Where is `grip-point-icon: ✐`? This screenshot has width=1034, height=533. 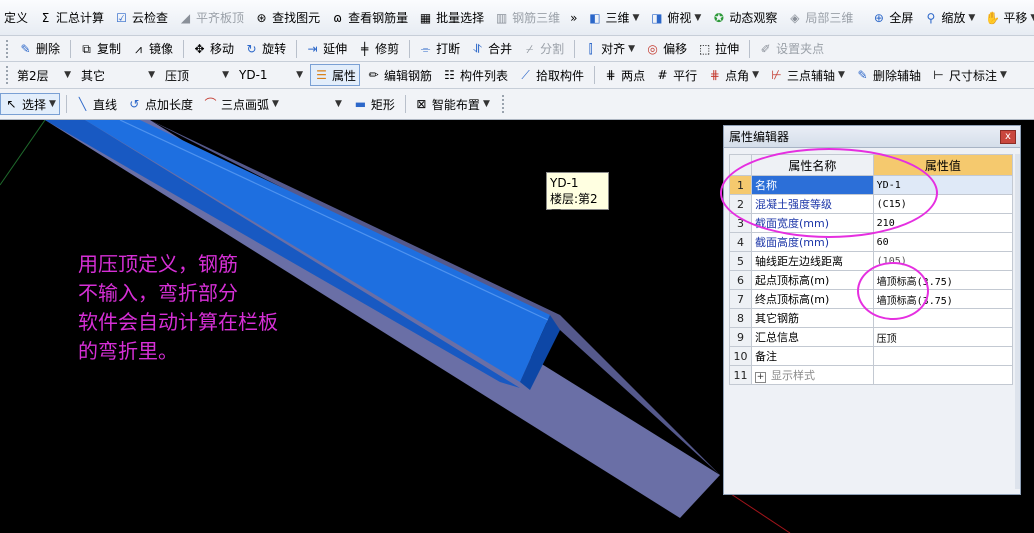
grip-point-icon: ✐ is located at coordinates (765, 48).